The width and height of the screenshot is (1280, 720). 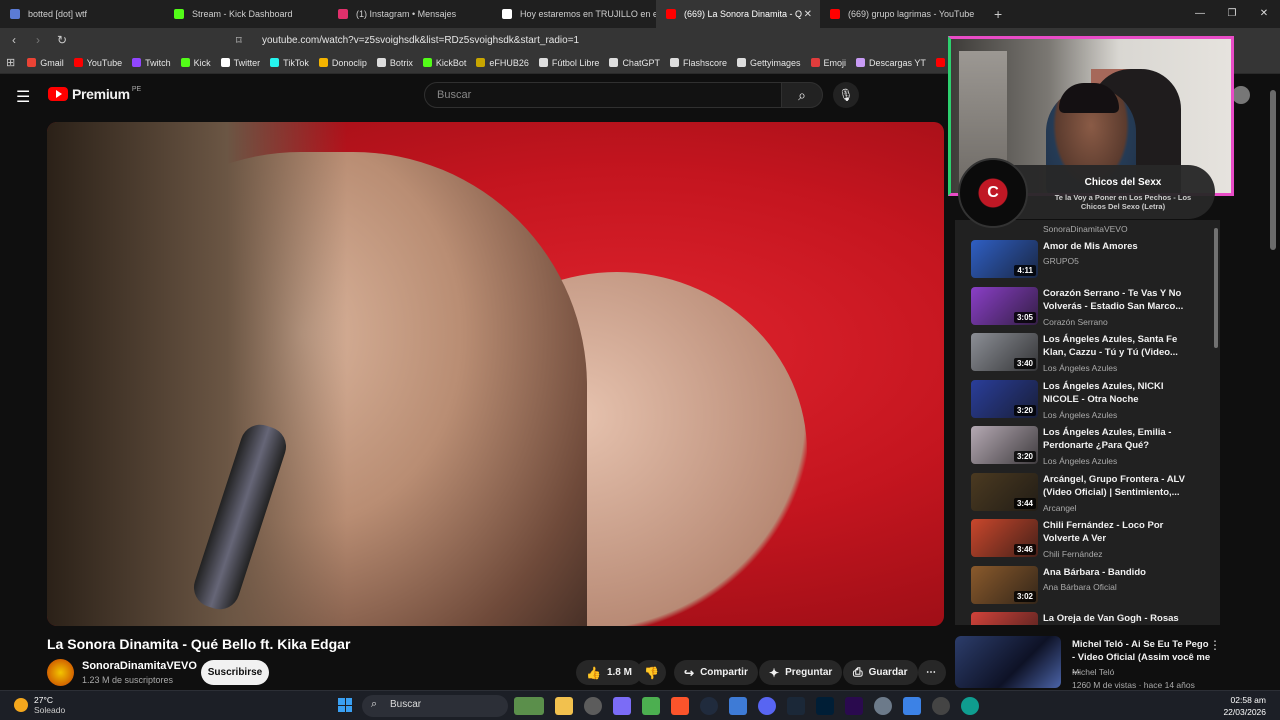 I want to click on recommended-thumbnail, so click(x=1008, y=662).